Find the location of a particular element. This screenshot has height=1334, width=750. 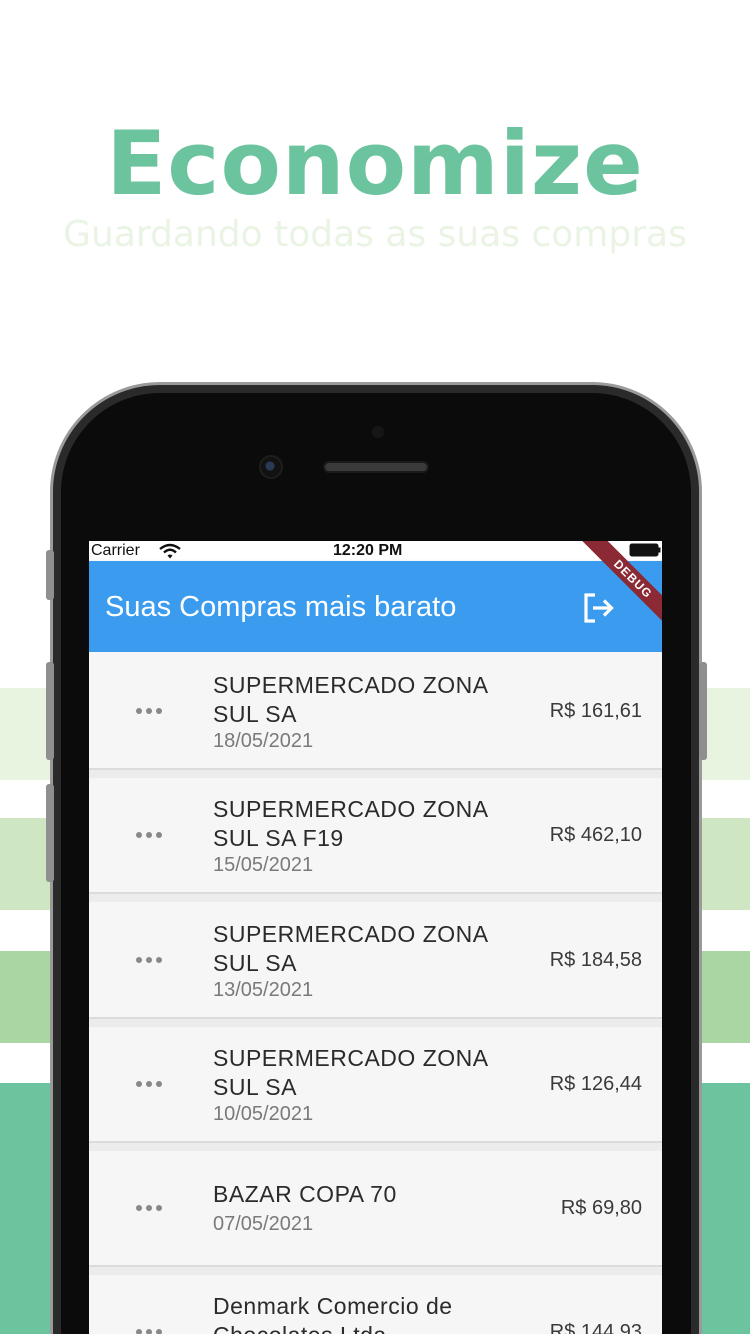

promo-subline: Guardando todas as suas compras is located at coordinates (375, 234).